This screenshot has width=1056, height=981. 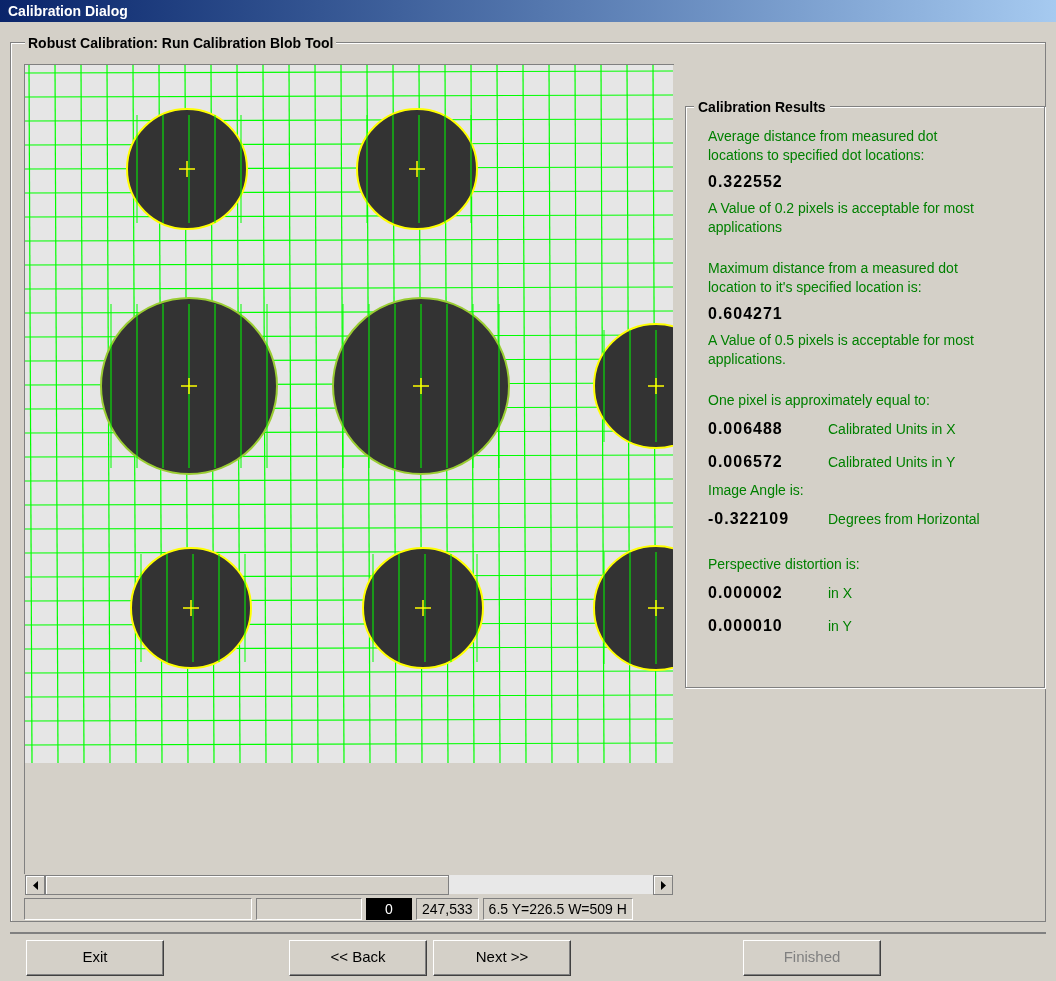 I want to click on result-caption: Maximum distance from a measured dot location to it's specified location is:, so click(x=833, y=278).